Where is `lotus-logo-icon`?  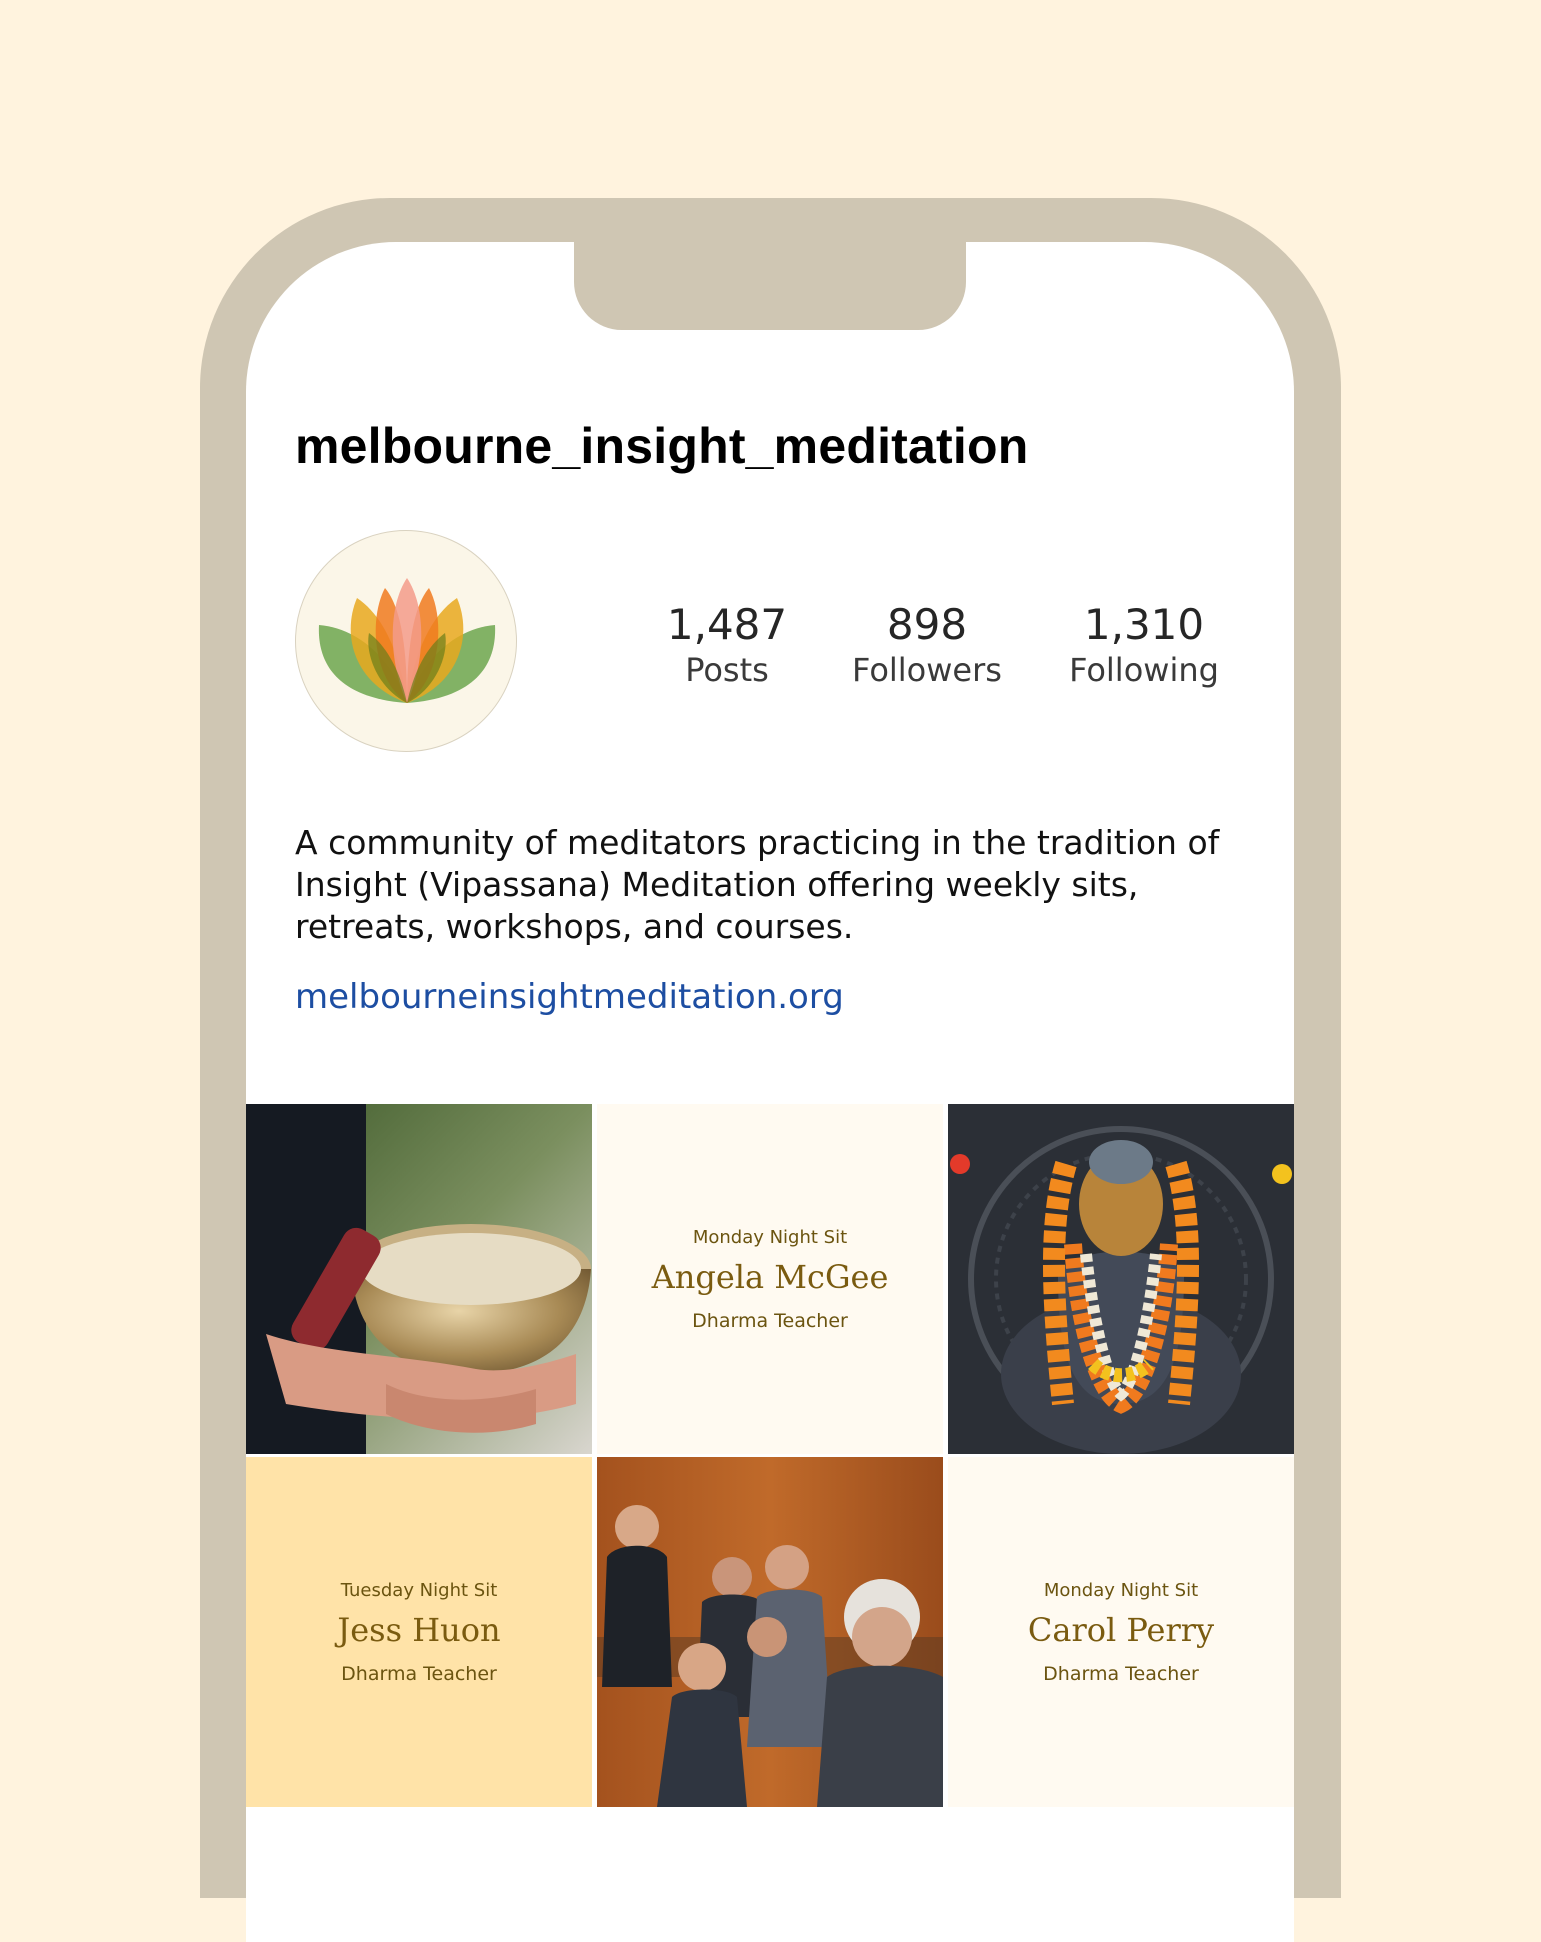 lotus-logo-icon is located at coordinates (407, 640).